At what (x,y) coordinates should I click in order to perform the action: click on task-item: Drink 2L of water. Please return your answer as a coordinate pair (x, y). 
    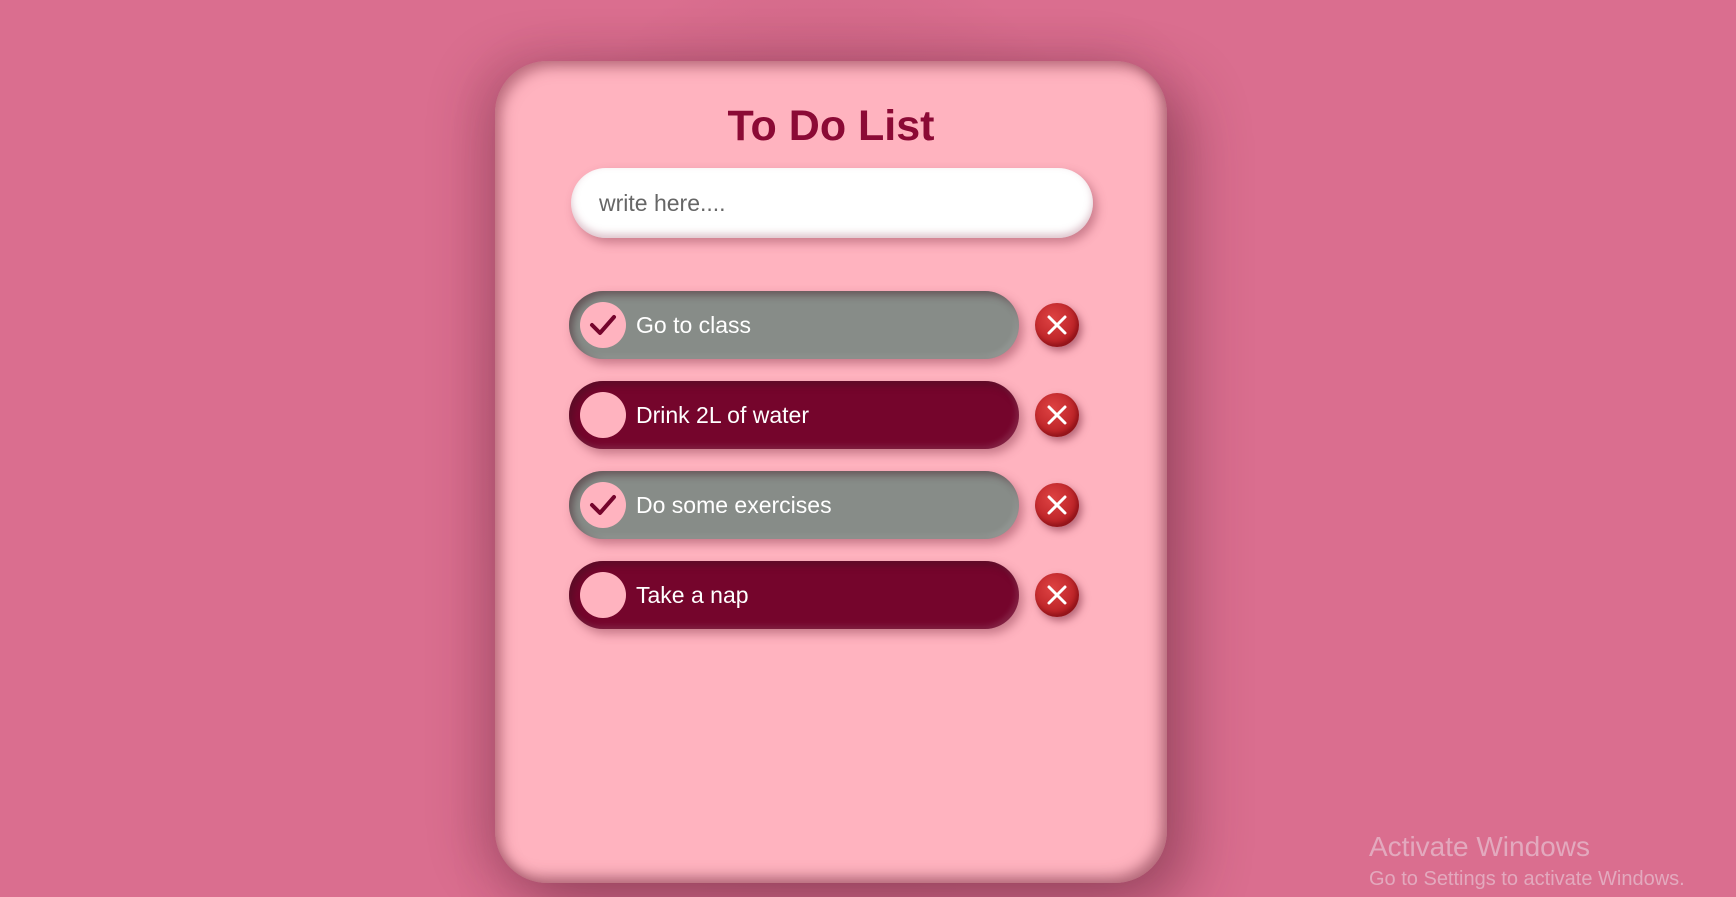
    Looking at the image, I should click on (849, 415).